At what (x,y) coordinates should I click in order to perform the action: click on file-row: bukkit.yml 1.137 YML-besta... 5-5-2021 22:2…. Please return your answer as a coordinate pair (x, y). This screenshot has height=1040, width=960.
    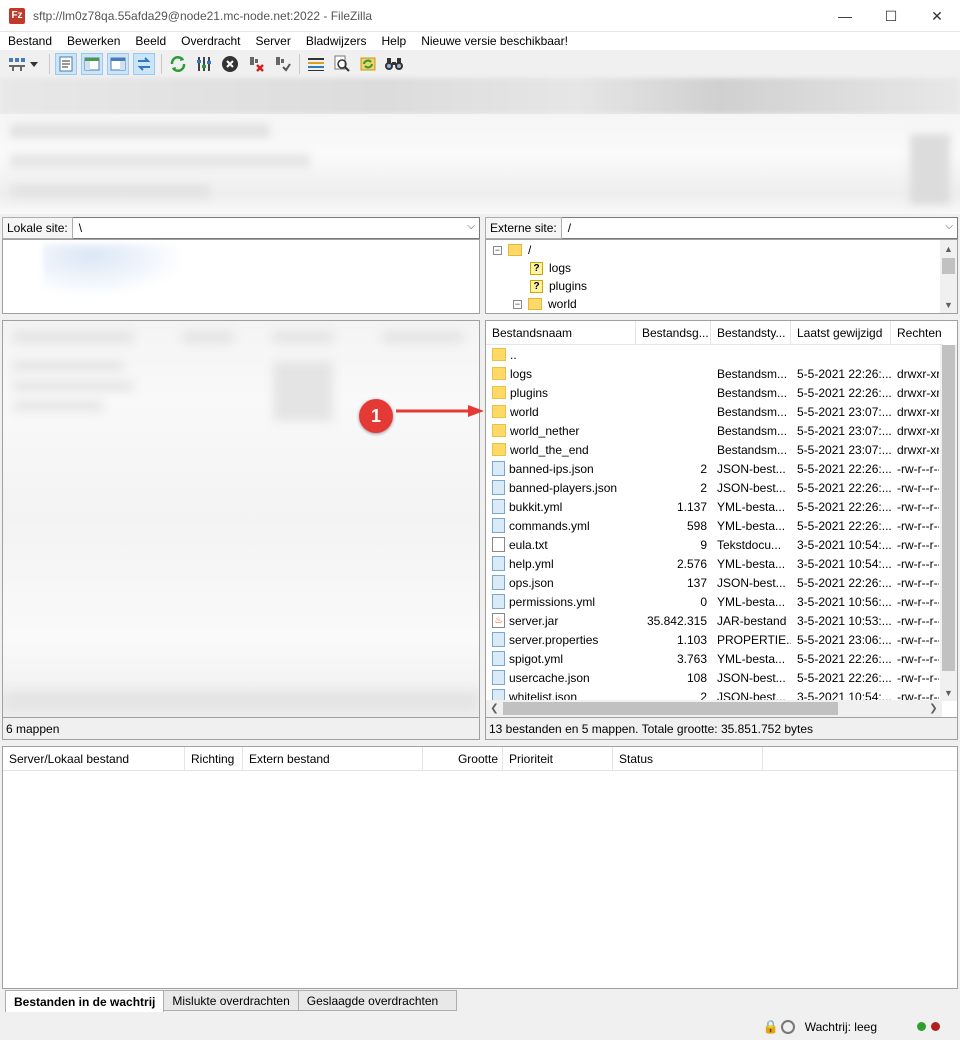
    Looking at the image, I should click on (712, 506).